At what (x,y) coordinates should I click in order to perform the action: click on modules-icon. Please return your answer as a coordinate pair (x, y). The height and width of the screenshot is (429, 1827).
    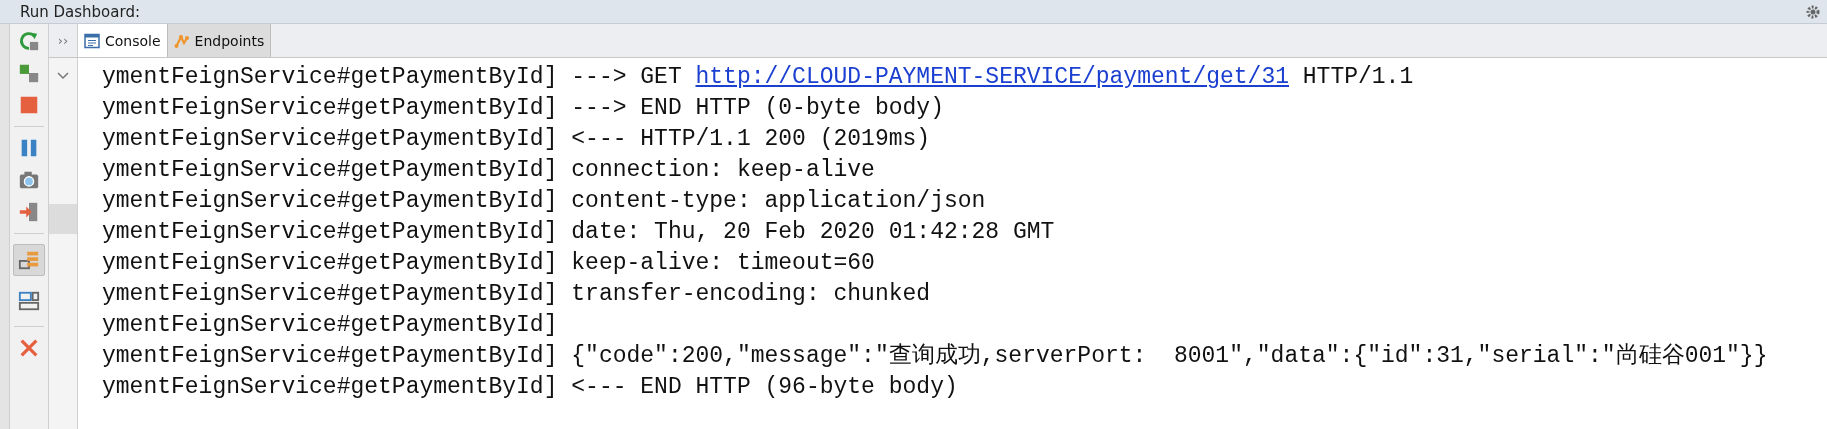
    Looking at the image, I should click on (29, 73).